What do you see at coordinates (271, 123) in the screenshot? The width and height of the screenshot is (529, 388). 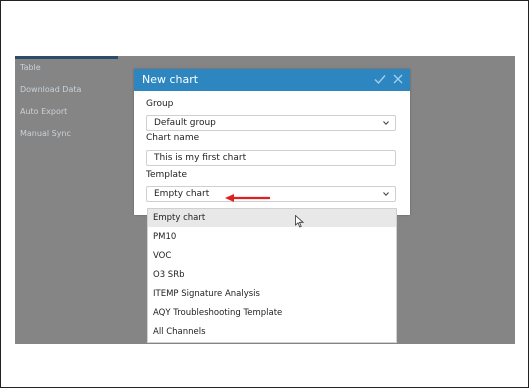 I see `group-select: Default group` at bounding box center [271, 123].